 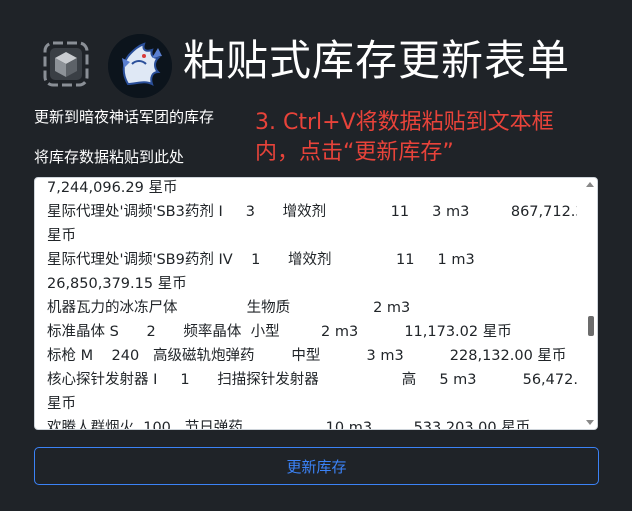 What do you see at coordinates (377, 60) in the screenshot?
I see `page-title: 粘贴式库存更新表单` at bounding box center [377, 60].